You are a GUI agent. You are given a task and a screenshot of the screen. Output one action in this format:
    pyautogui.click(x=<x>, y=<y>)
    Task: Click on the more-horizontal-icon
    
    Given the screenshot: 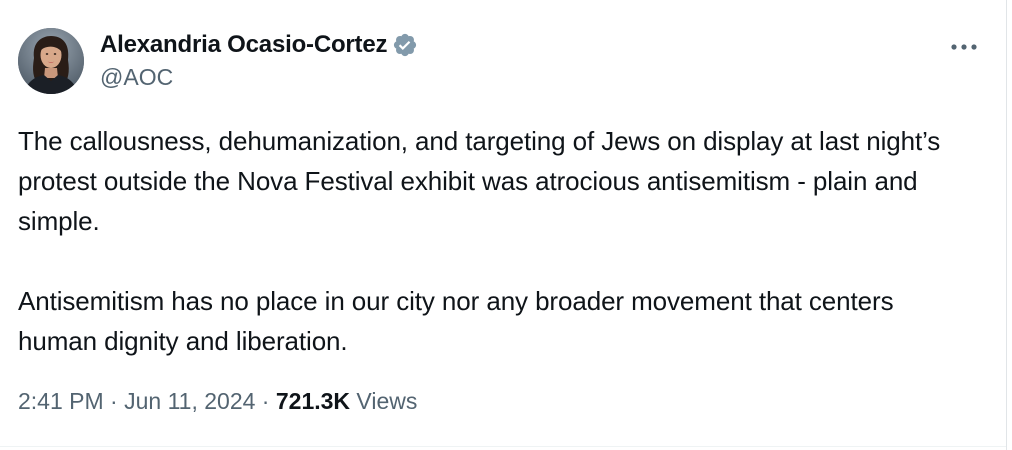 What is the action you would take?
    pyautogui.click(x=964, y=47)
    